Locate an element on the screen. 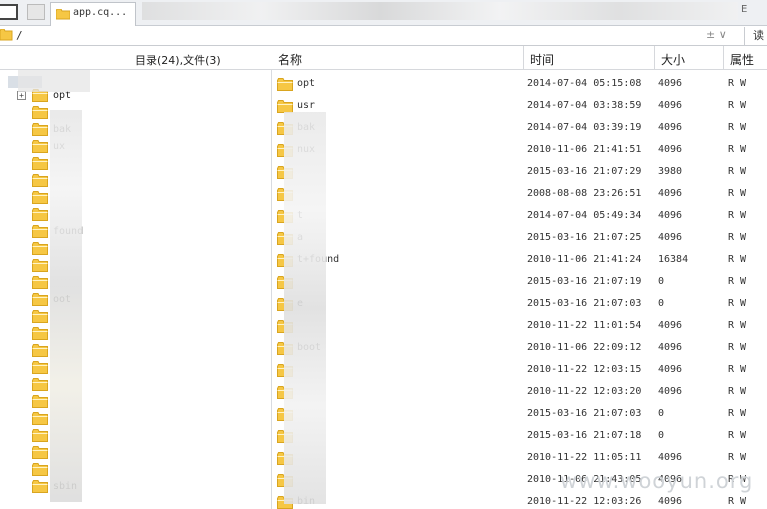  window-icon is located at coordinates (9, 12).